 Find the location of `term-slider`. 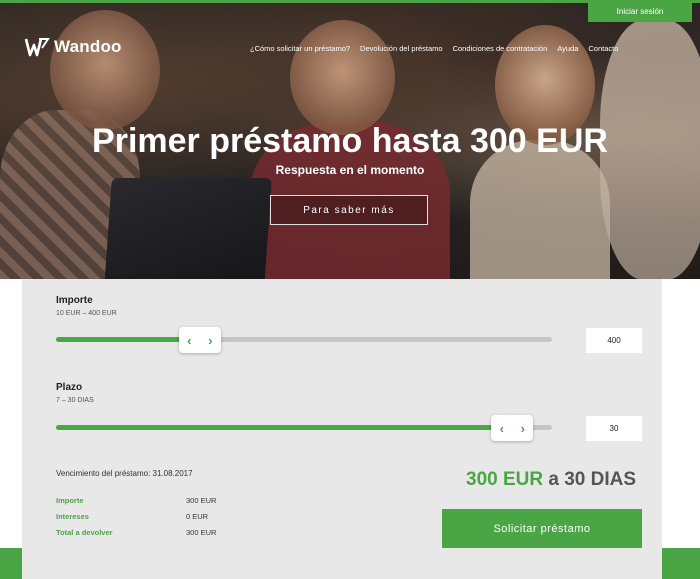

term-slider is located at coordinates (304, 427).